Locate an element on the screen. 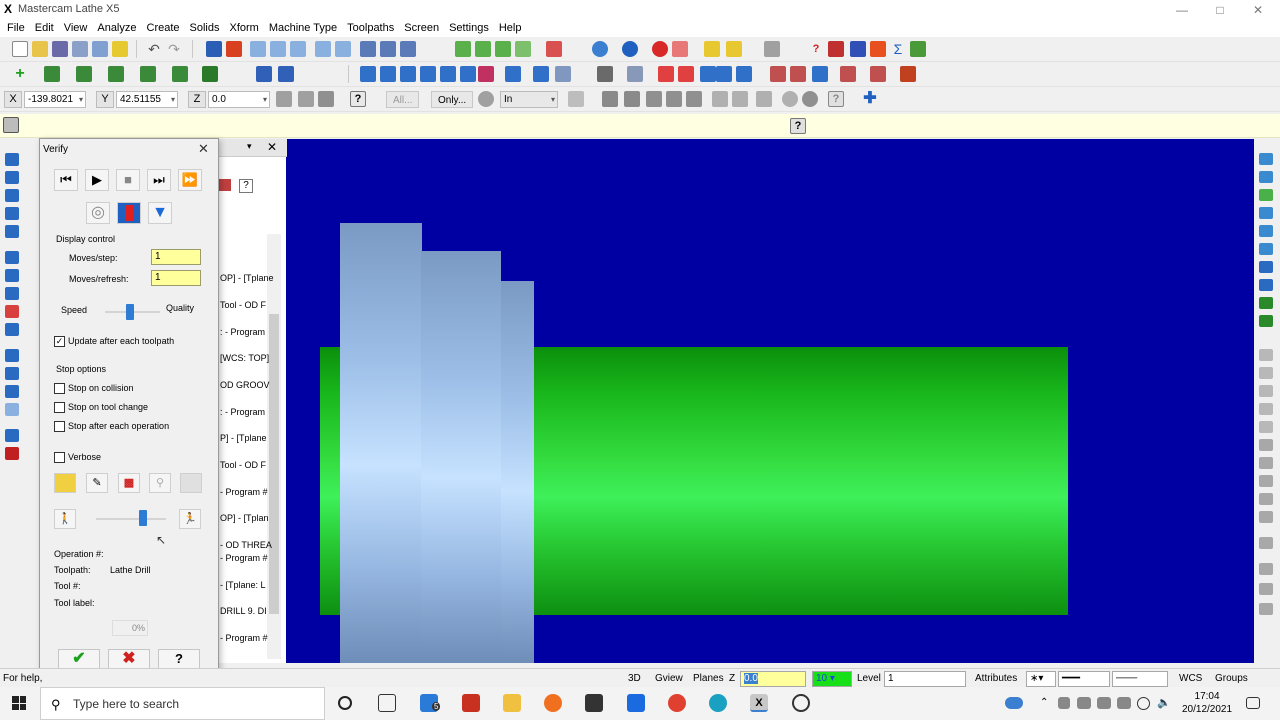 This screenshot has height=720, width=1280. left-tool-4-icon is located at coordinates (12, 213).